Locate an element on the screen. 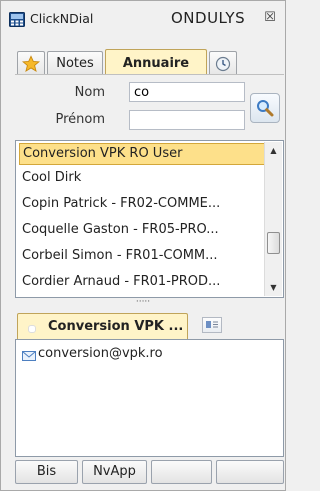  close-icon: ☒ is located at coordinates (270, 18).